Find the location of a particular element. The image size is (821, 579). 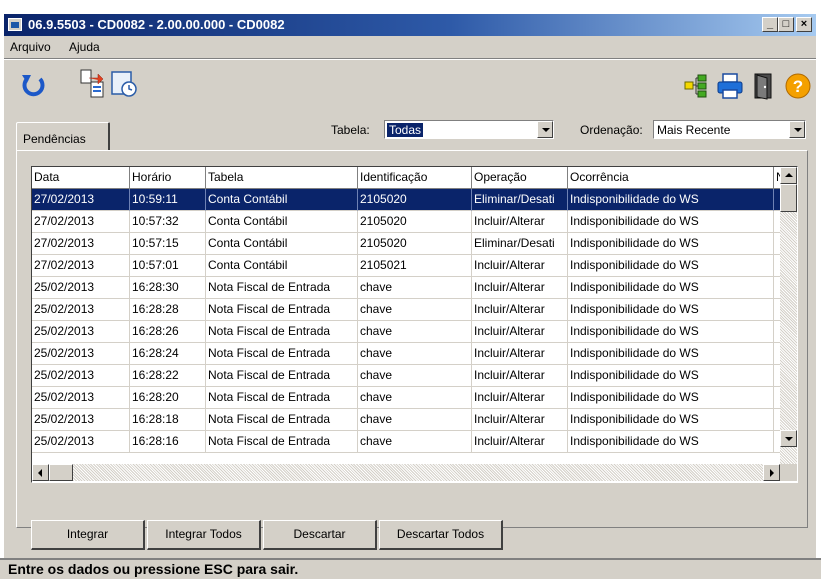

column-header-operacao: Operação is located at coordinates (520, 178).